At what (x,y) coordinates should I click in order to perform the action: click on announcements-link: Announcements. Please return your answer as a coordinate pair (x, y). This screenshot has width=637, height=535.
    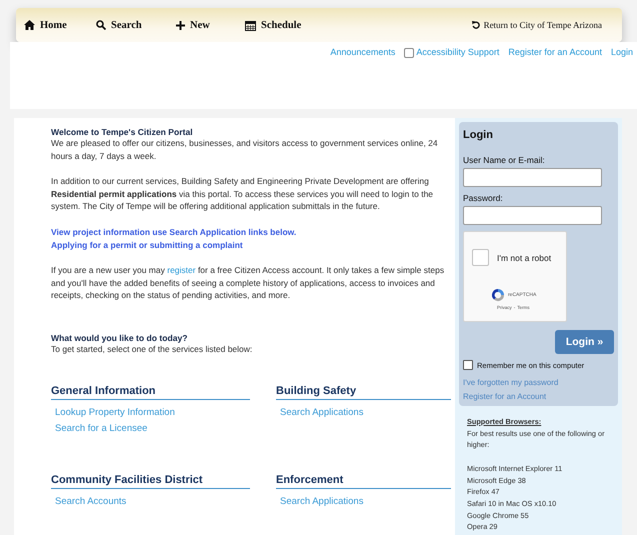
    Looking at the image, I should click on (363, 78).